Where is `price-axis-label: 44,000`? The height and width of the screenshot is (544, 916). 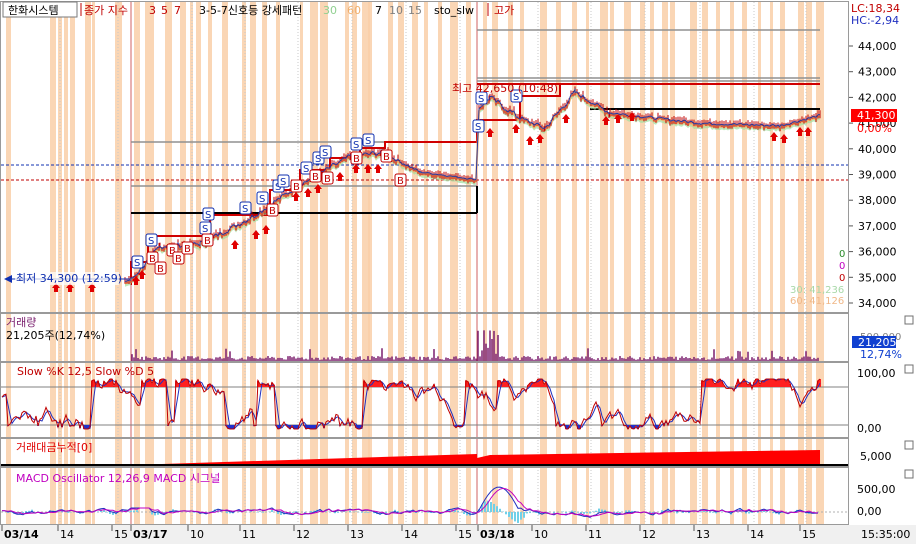 price-axis-label: 44,000 is located at coordinates (877, 46).